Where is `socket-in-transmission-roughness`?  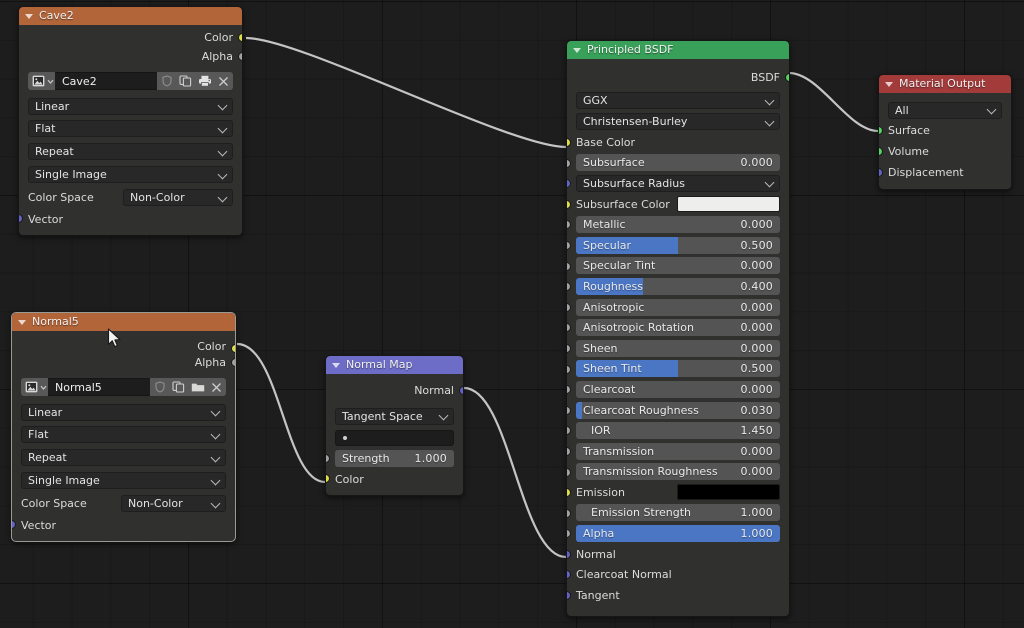
socket-in-transmission-roughness is located at coordinates (569, 472).